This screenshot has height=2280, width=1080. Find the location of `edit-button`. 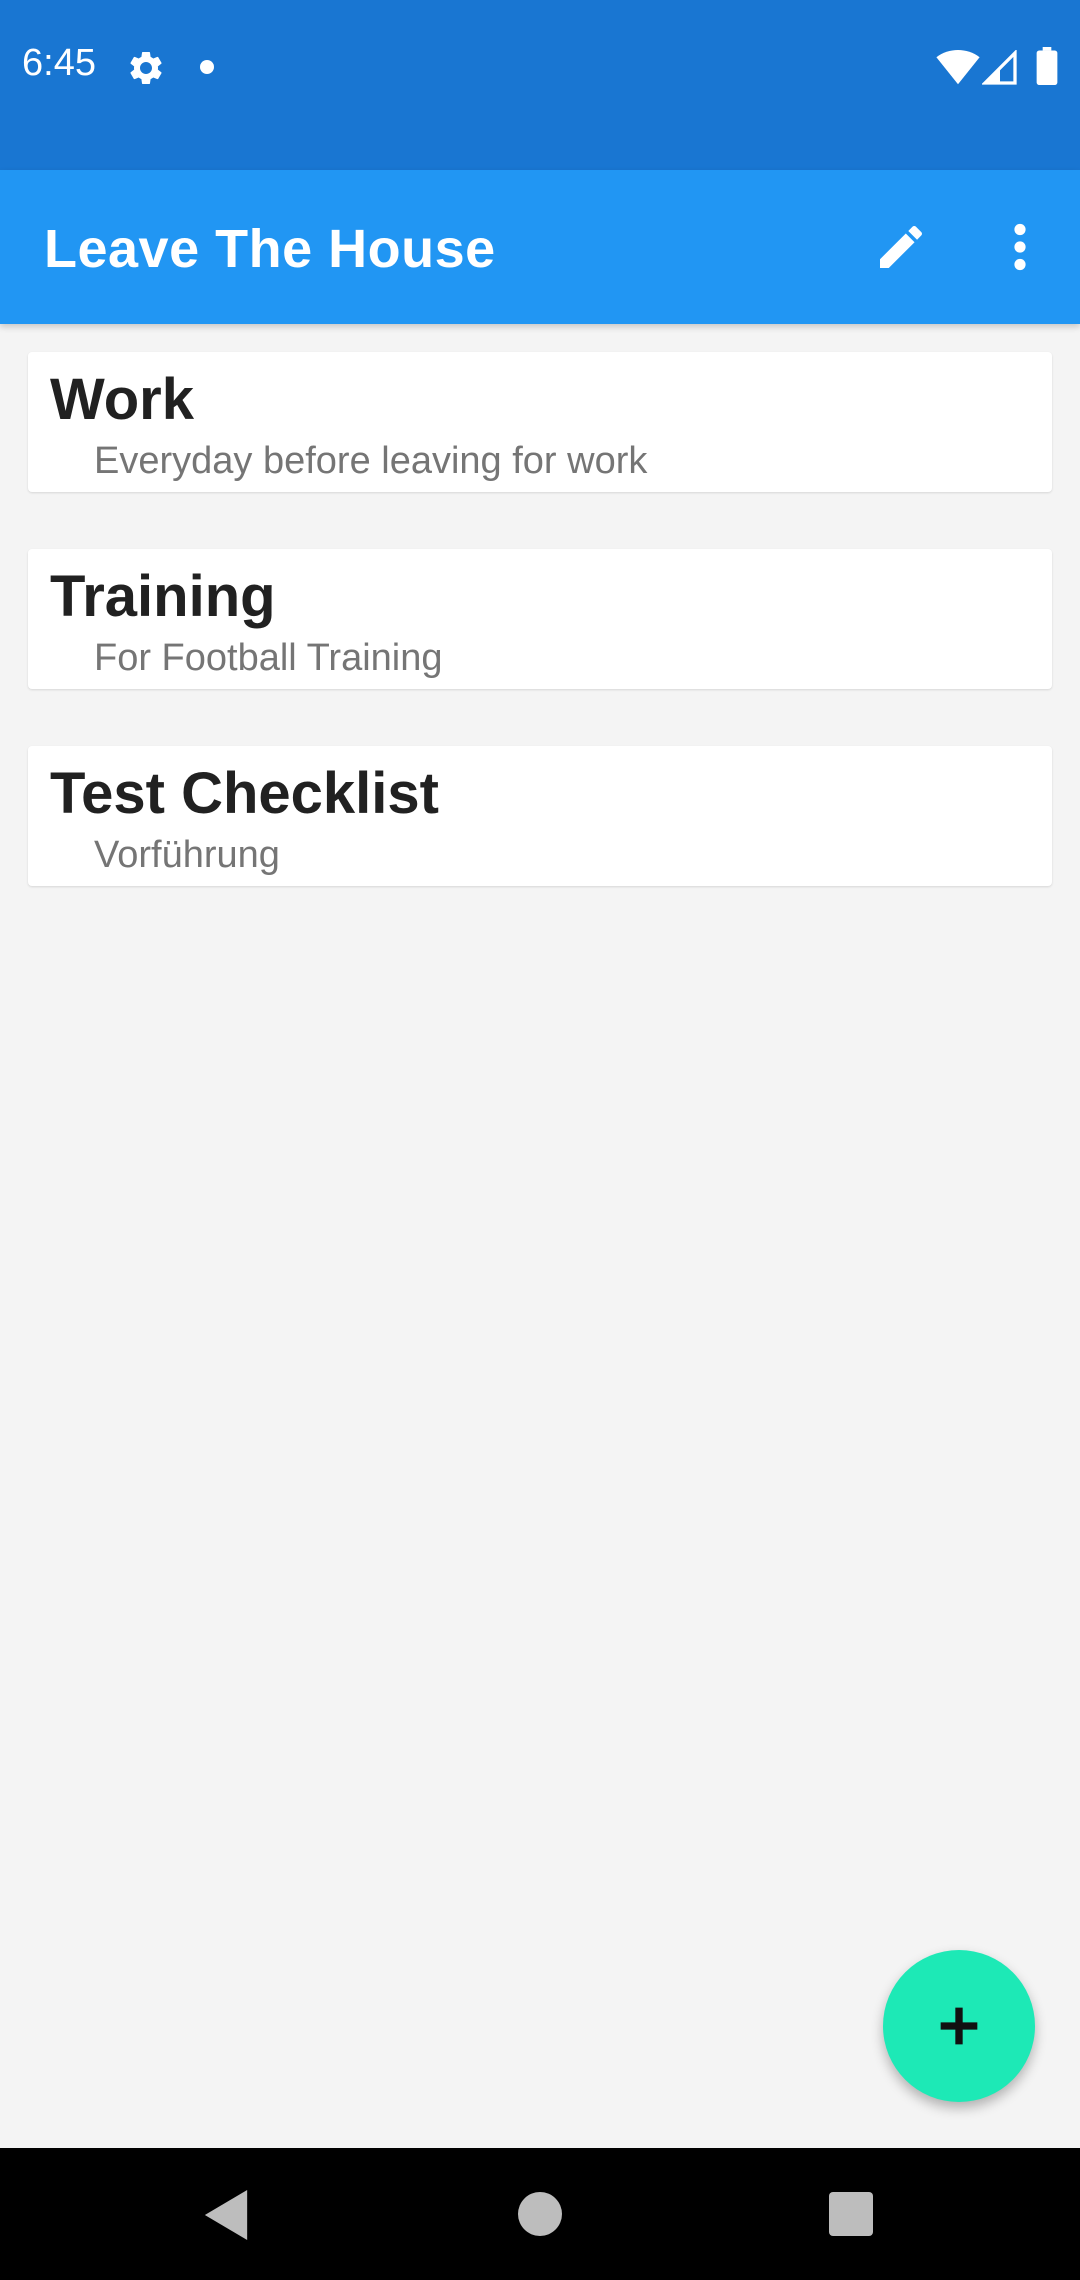

edit-button is located at coordinates (901, 247).